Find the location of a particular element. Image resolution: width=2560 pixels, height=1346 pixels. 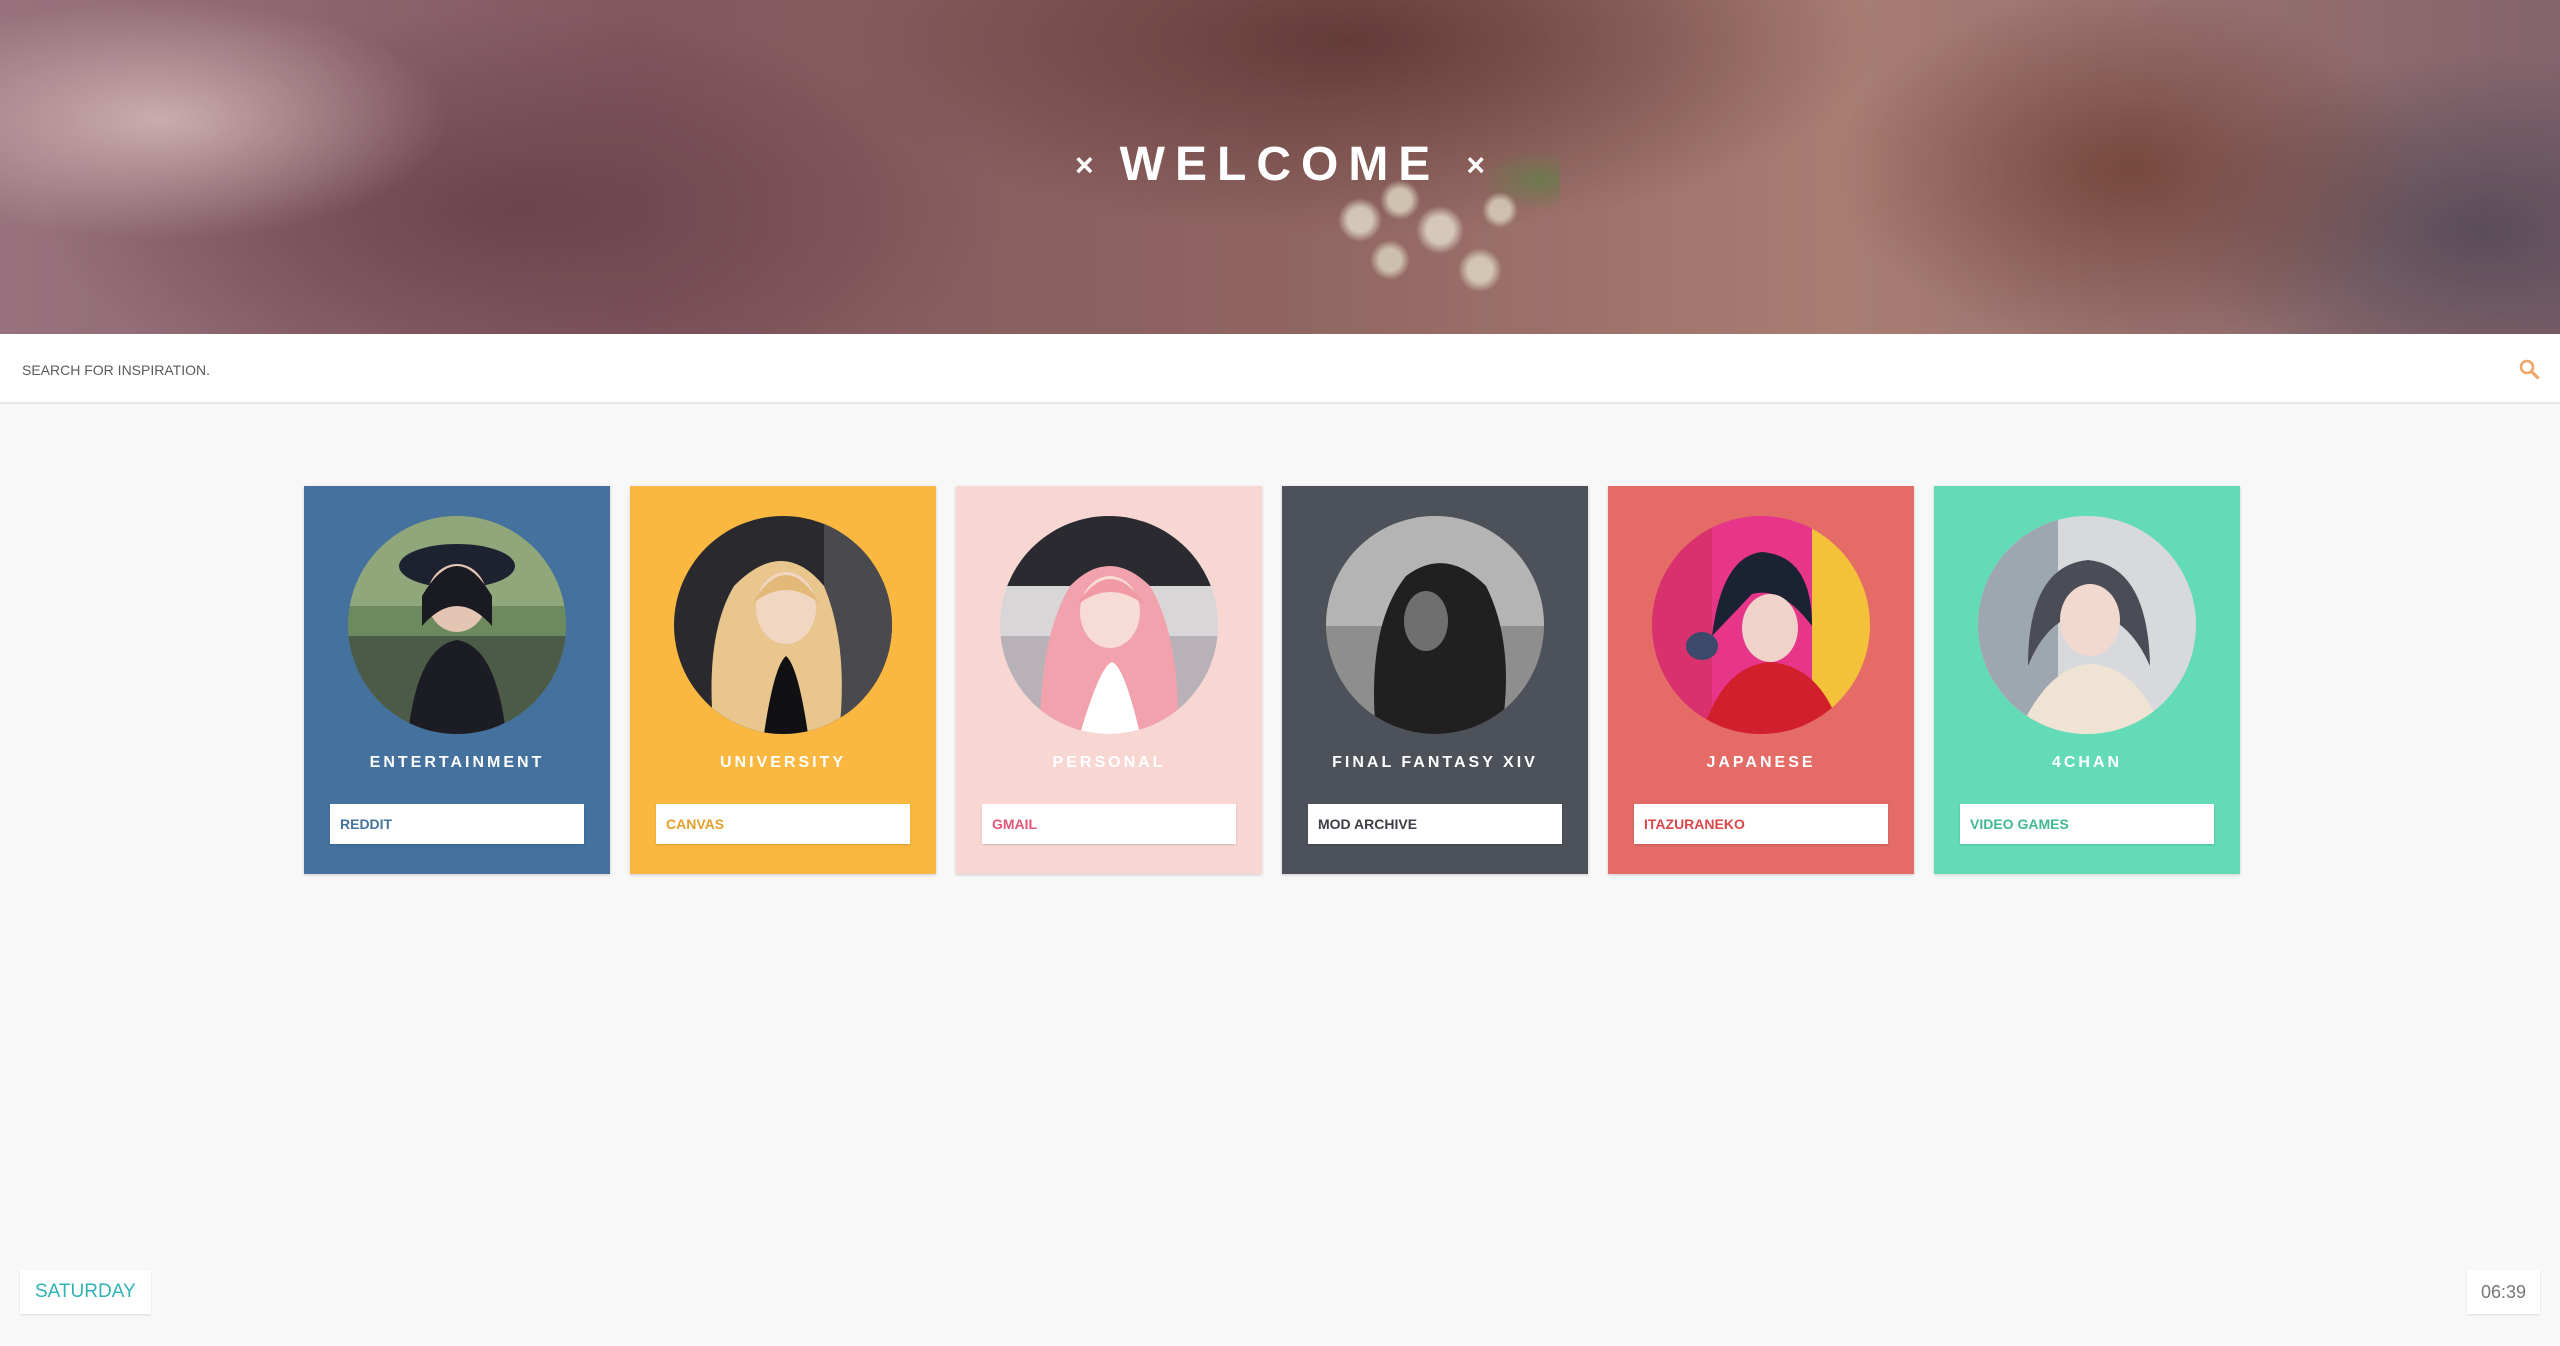

link-mod-archive: MOD ARCHIVE is located at coordinates (1435, 824).